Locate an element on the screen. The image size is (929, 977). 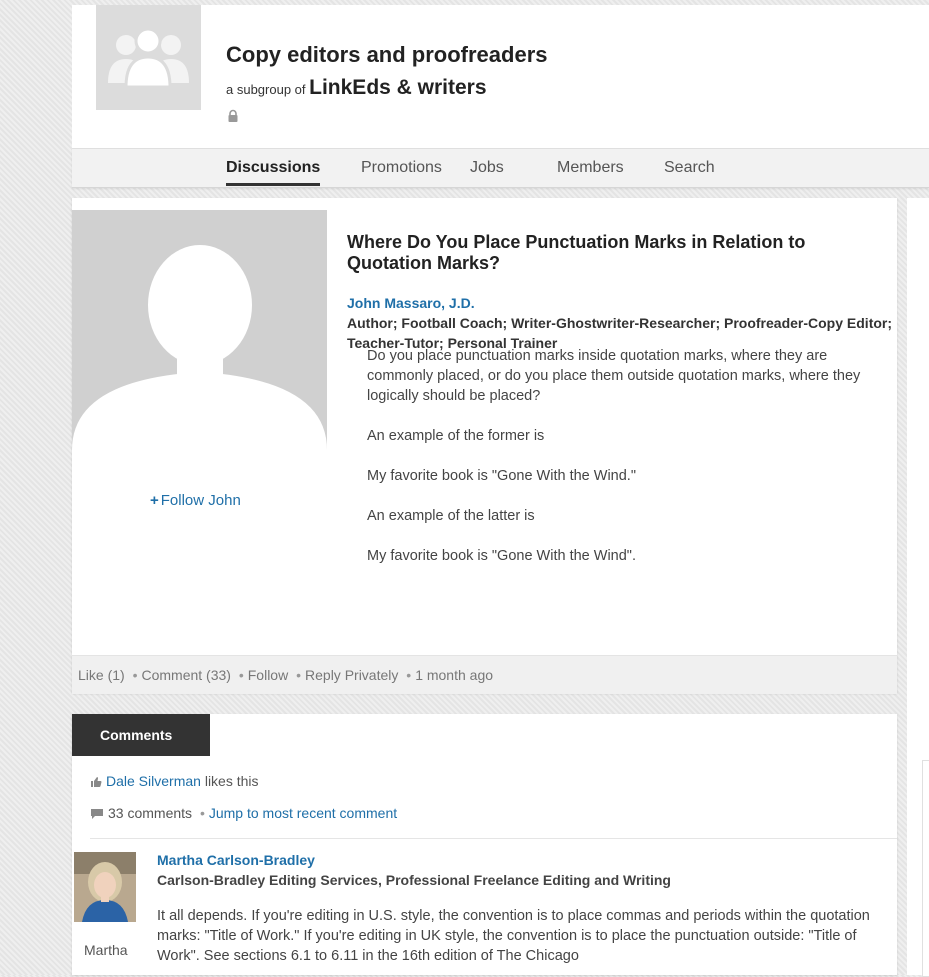
tab-promotions: Promotions is located at coordinates (401, 168).